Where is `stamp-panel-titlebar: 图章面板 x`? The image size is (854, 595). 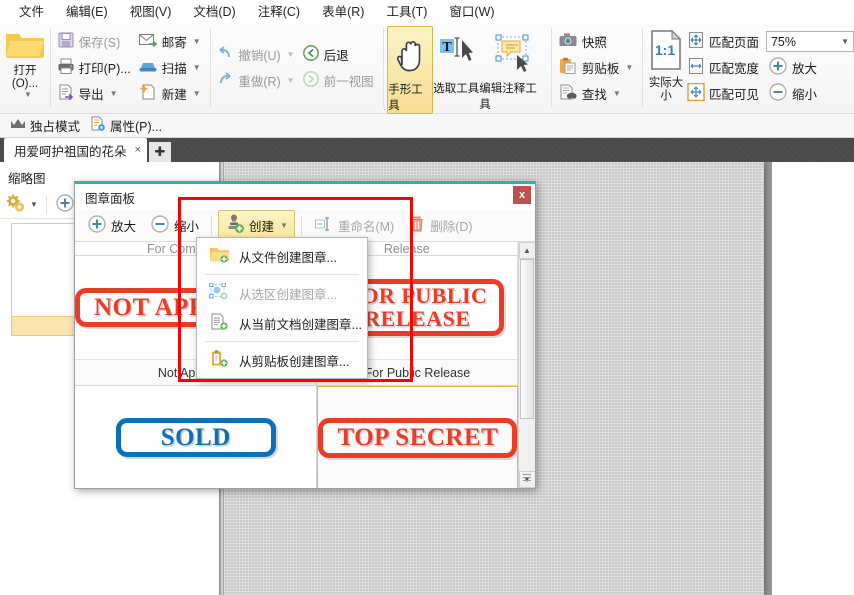
stamp-panel-titlebar: 图章面板 x is located at coordinates (305, 197).